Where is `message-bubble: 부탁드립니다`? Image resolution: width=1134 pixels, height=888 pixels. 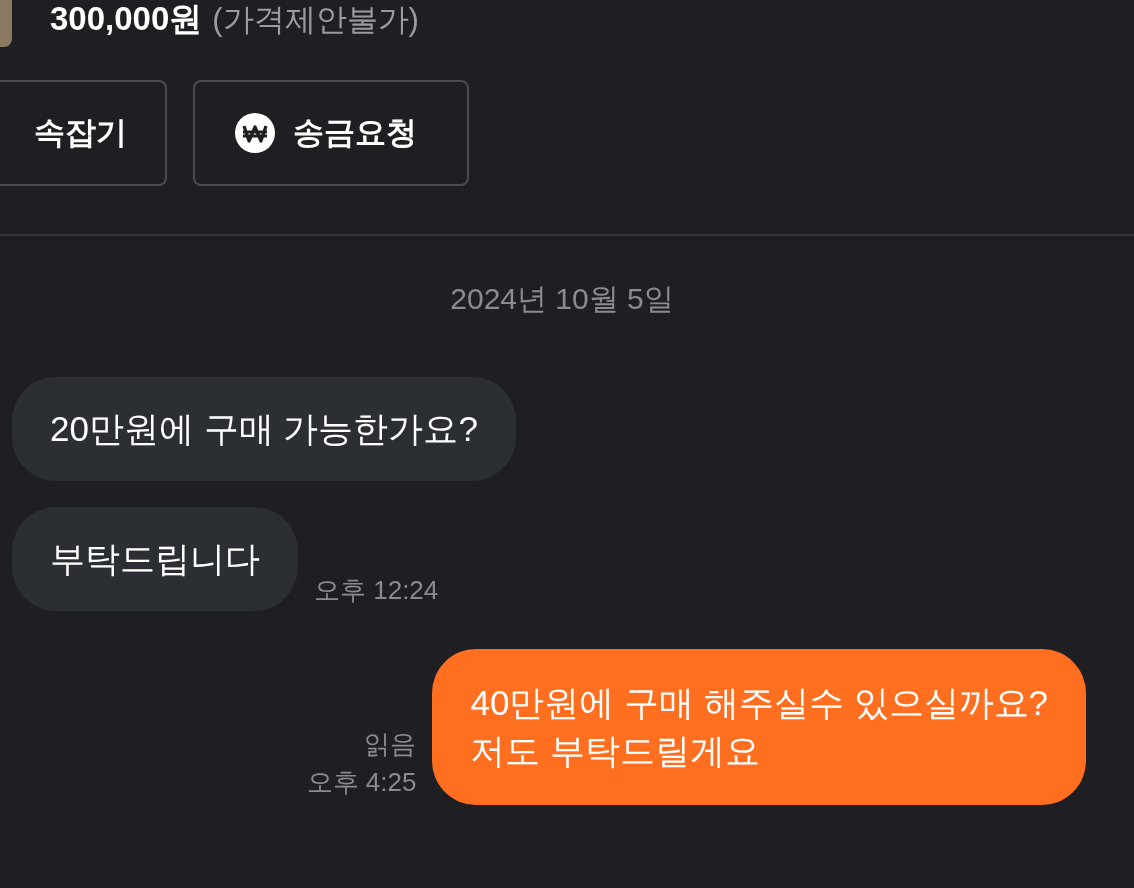 message-bubble: 부탁드립니다 is located at coordinates (155, 559).